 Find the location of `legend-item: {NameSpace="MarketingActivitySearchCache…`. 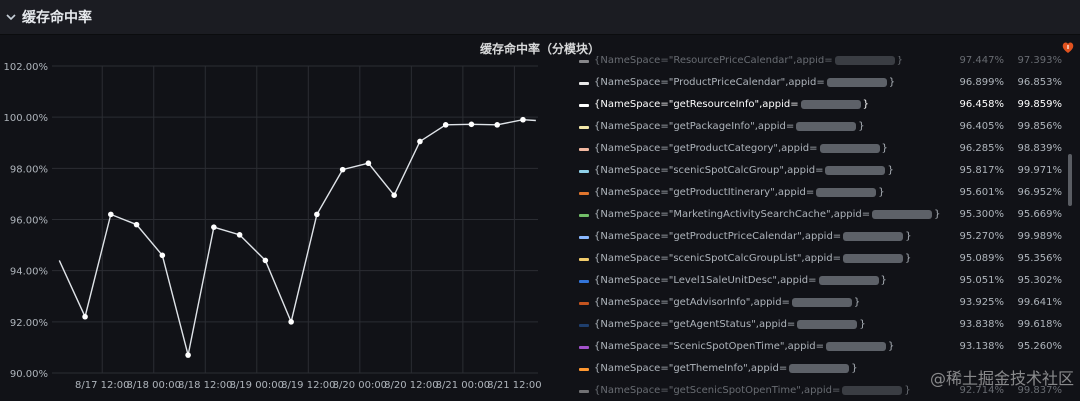

legend-item: {NameSpace="MarketingActivitySearchCache… is located at coordinates (822, 215).